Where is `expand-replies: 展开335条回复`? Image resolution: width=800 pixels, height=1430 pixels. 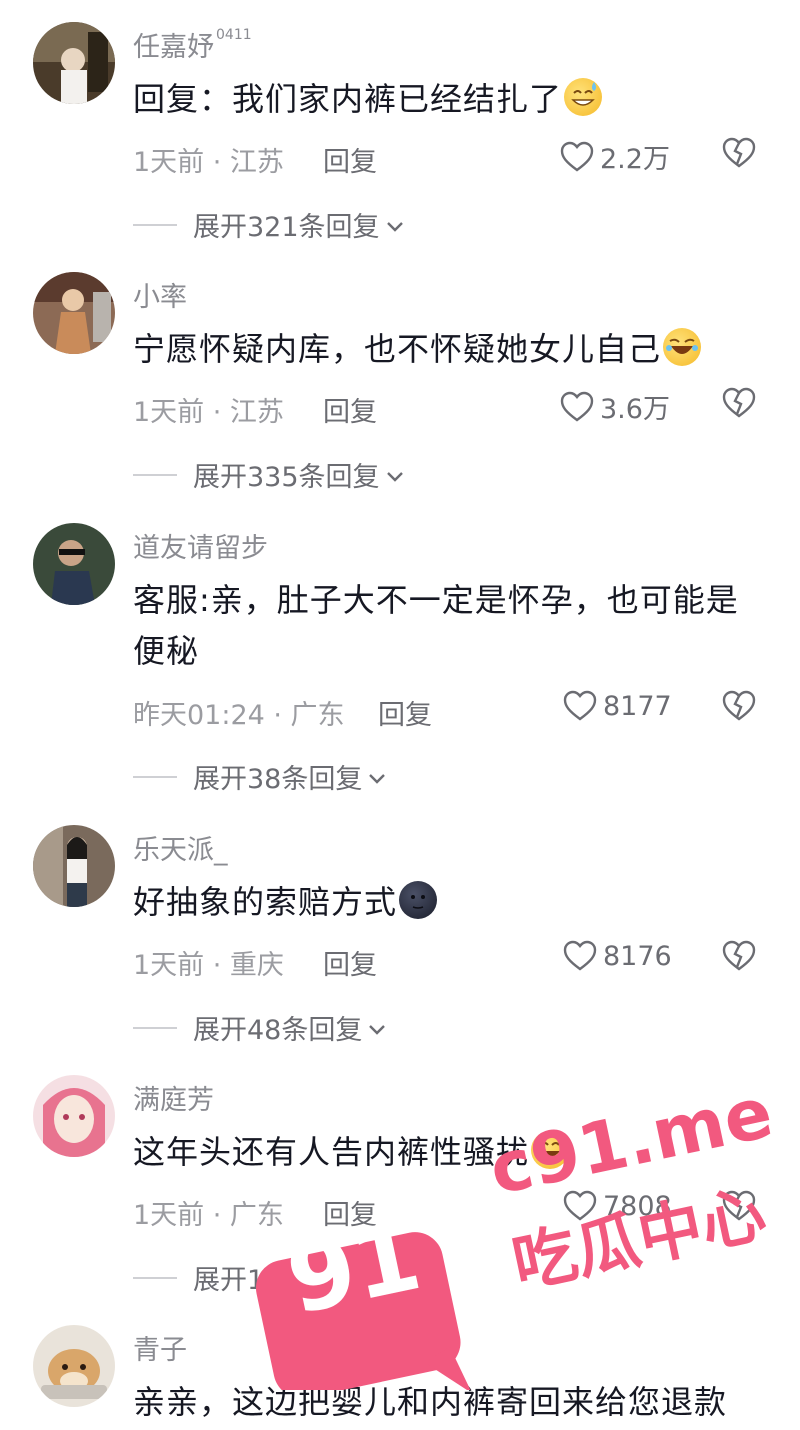
expand-replies: 展开335条回复 is located at coordinates (268, 474).